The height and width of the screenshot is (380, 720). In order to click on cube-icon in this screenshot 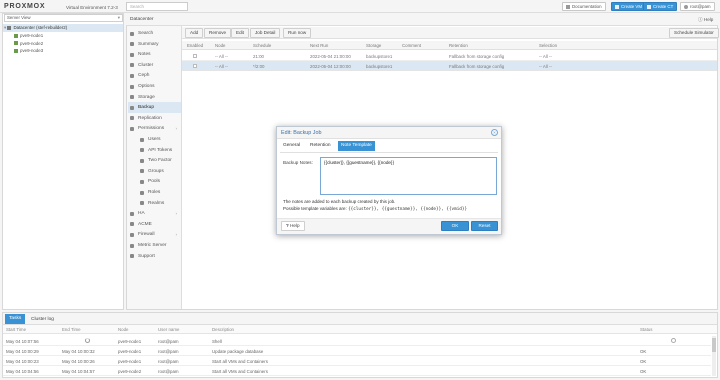, I will do `click(649, 6)`.